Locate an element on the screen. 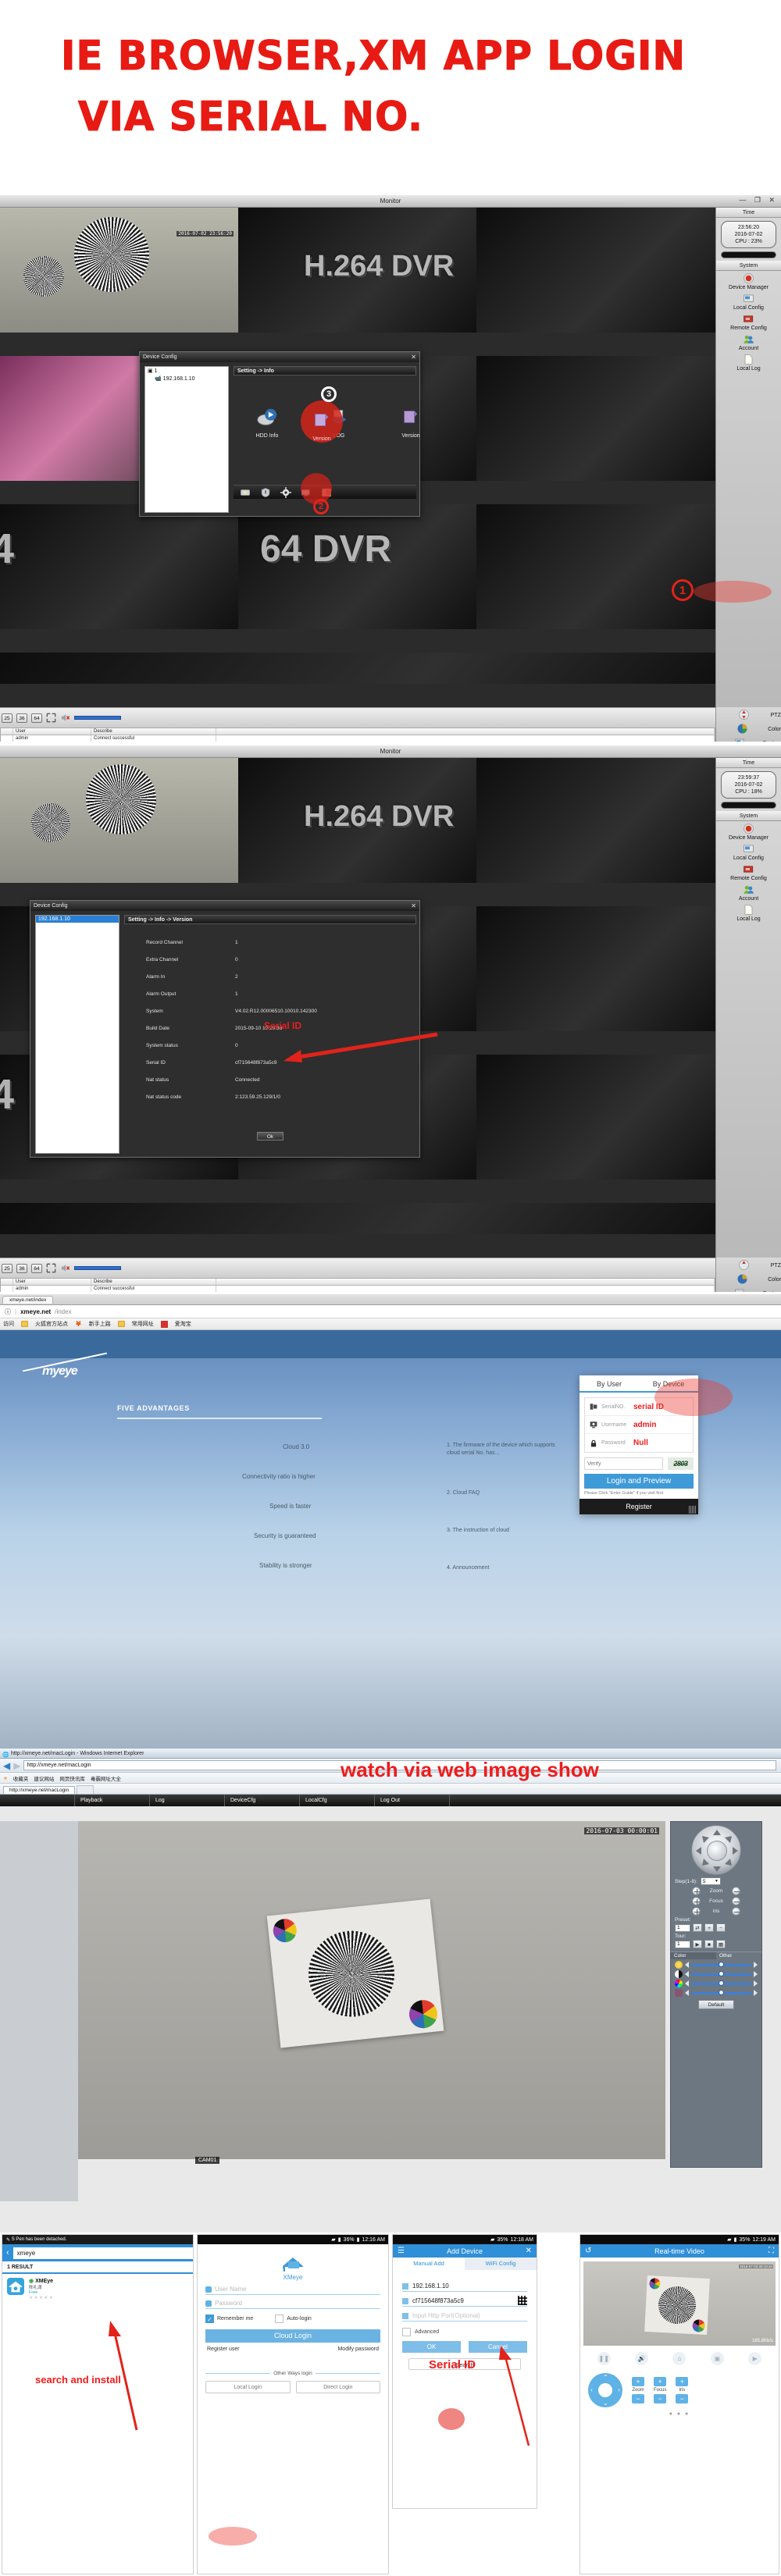 This screenshot has height=2576, width=781. sidebar-item-account: Account is located at coordinates (748, 892).